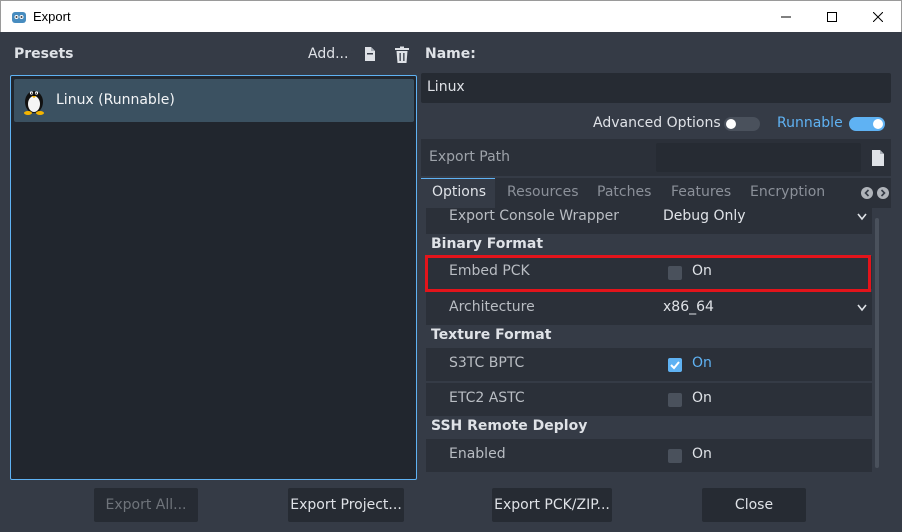 Image resolution: width=902 pixels, height=532 pixels. Describe the element at coordinates (543, 192) in the screenshot. I see `tab-resources: Resources` at that location.